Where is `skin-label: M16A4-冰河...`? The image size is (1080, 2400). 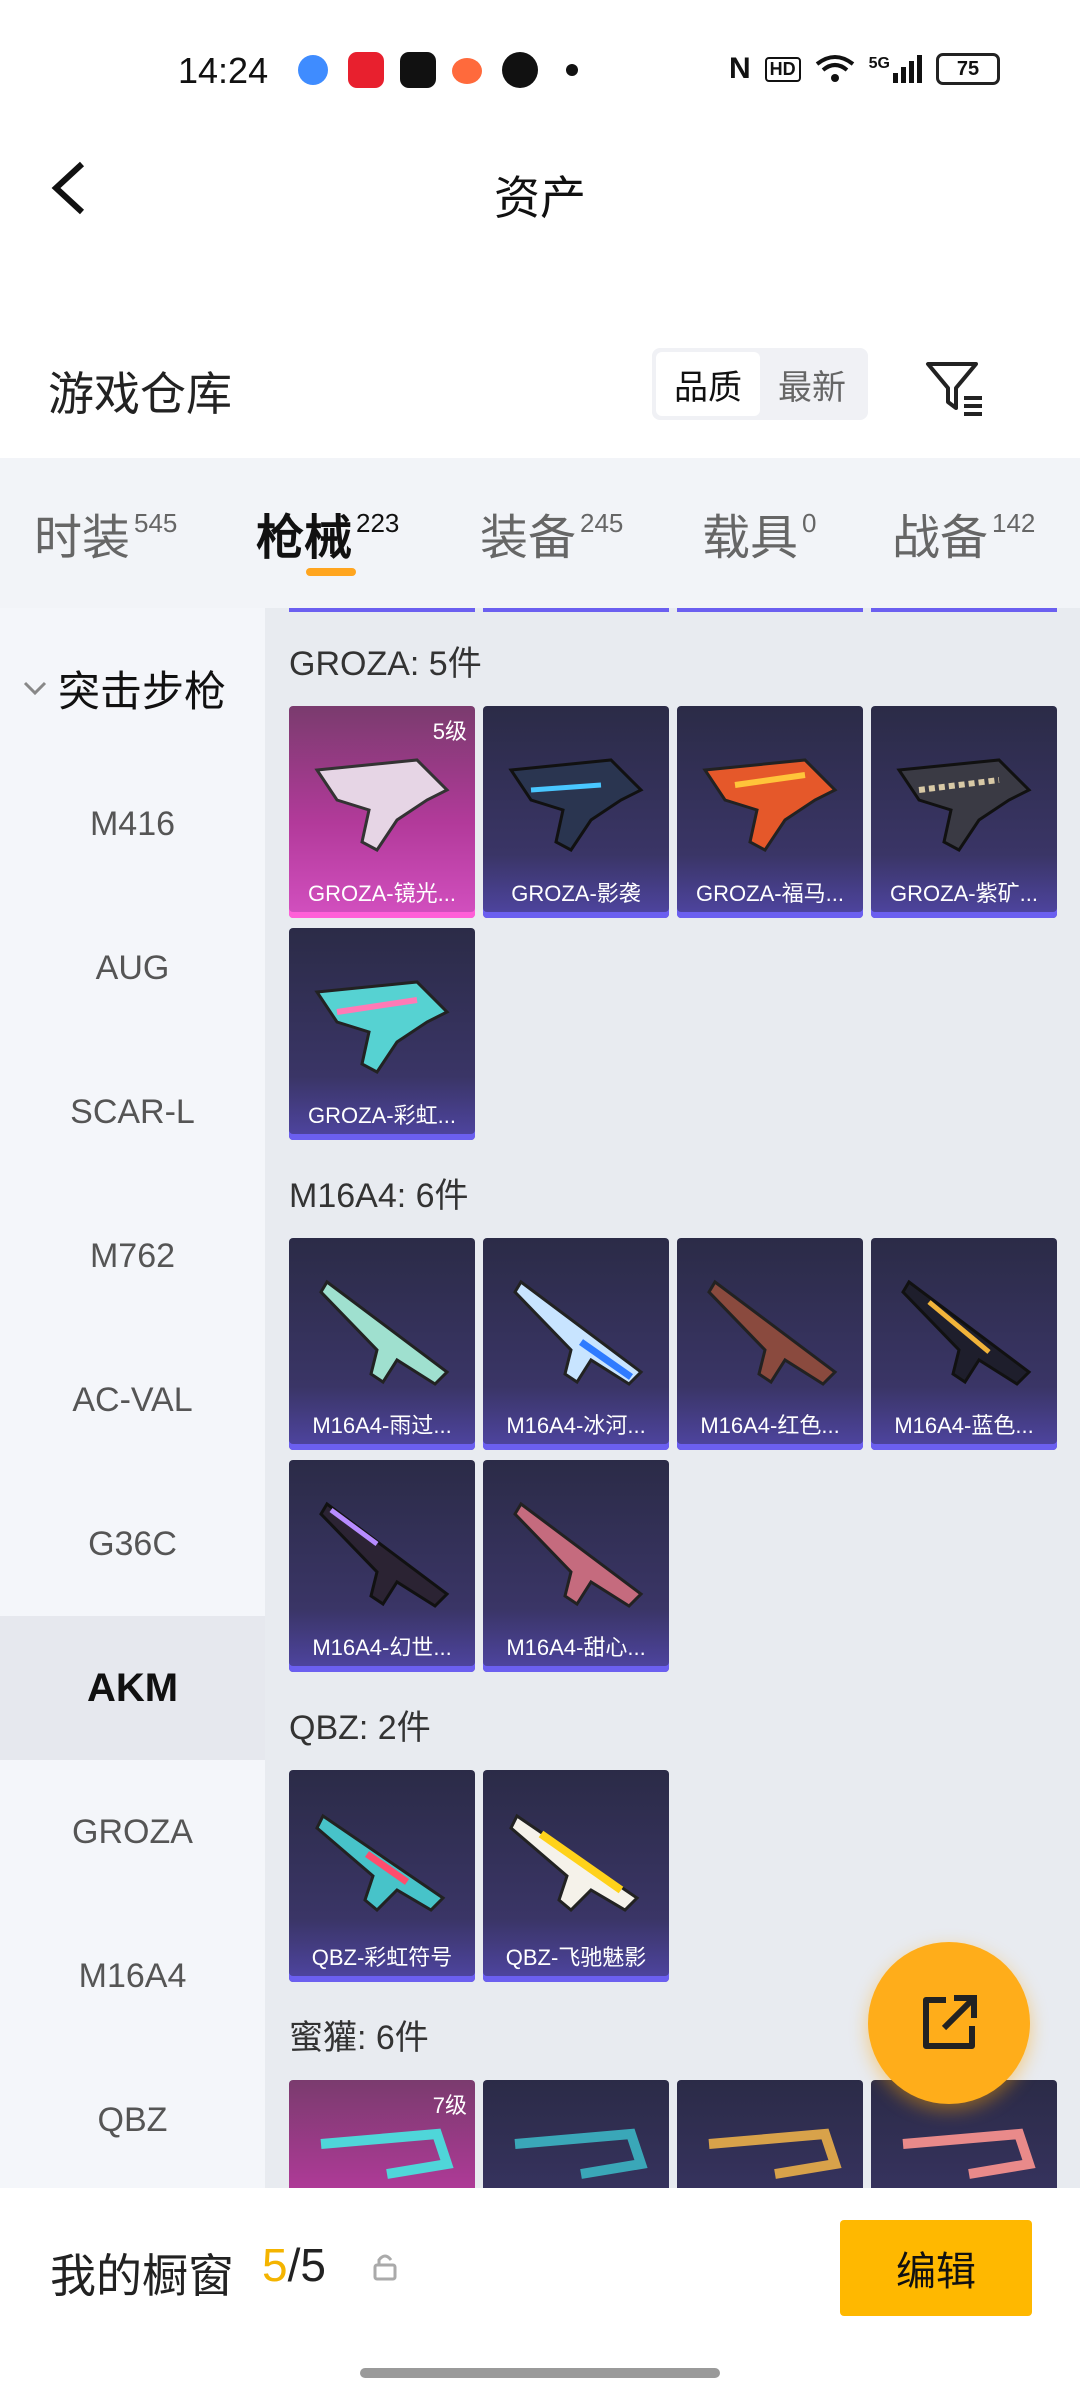
skin-label: M16A4-冰河... is located at coordinates (576, 1425).